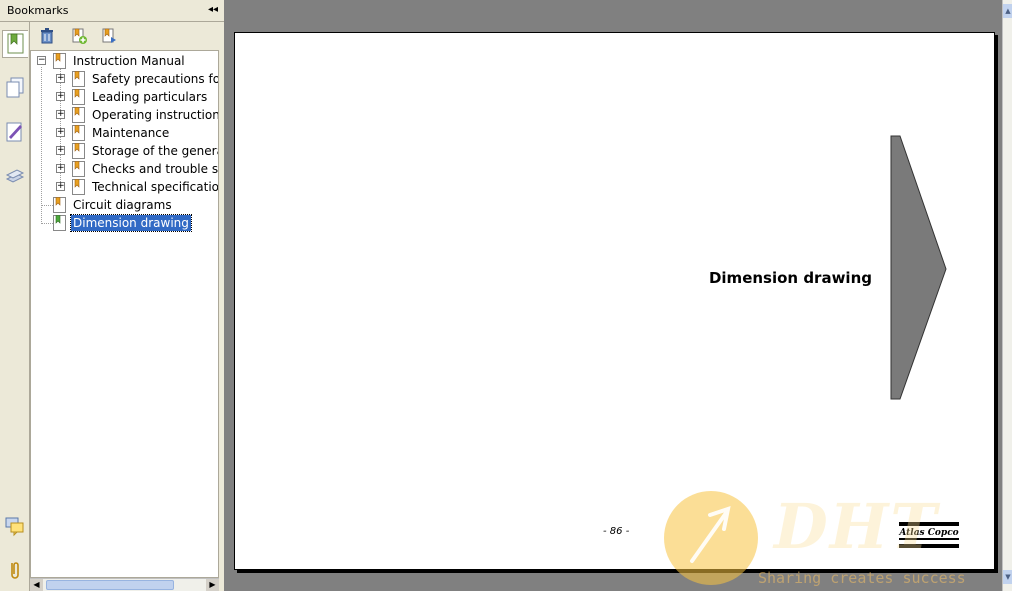 The height and width of the screenshot is (591, 1012). What do you see at coordinates (155, 151) in the screenshot?
I see `tree-item-label: Storage of the generat` at bounding box center [155, 151].